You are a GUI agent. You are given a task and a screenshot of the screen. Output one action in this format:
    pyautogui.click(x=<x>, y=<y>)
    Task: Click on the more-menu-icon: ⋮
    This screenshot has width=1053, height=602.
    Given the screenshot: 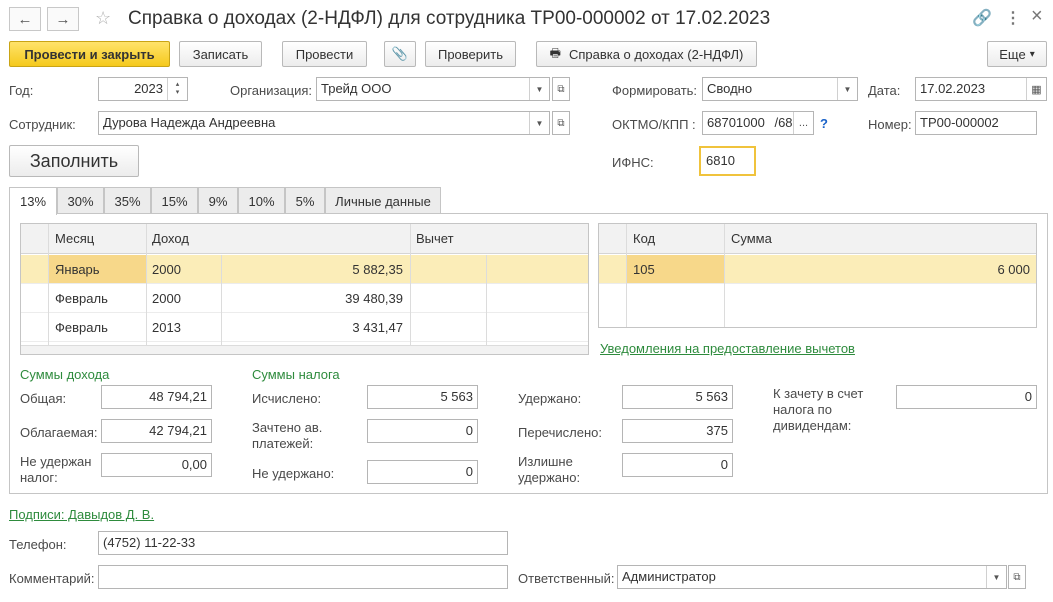 What is the action you would take?
    pyautogui.click(x=1013, y=18)
    